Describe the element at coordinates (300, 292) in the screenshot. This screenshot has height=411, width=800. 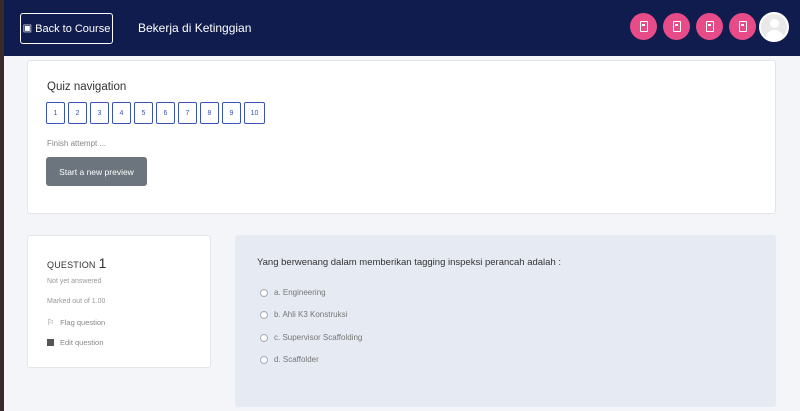
I see `answer-option-label: a. Engineering` at that location.